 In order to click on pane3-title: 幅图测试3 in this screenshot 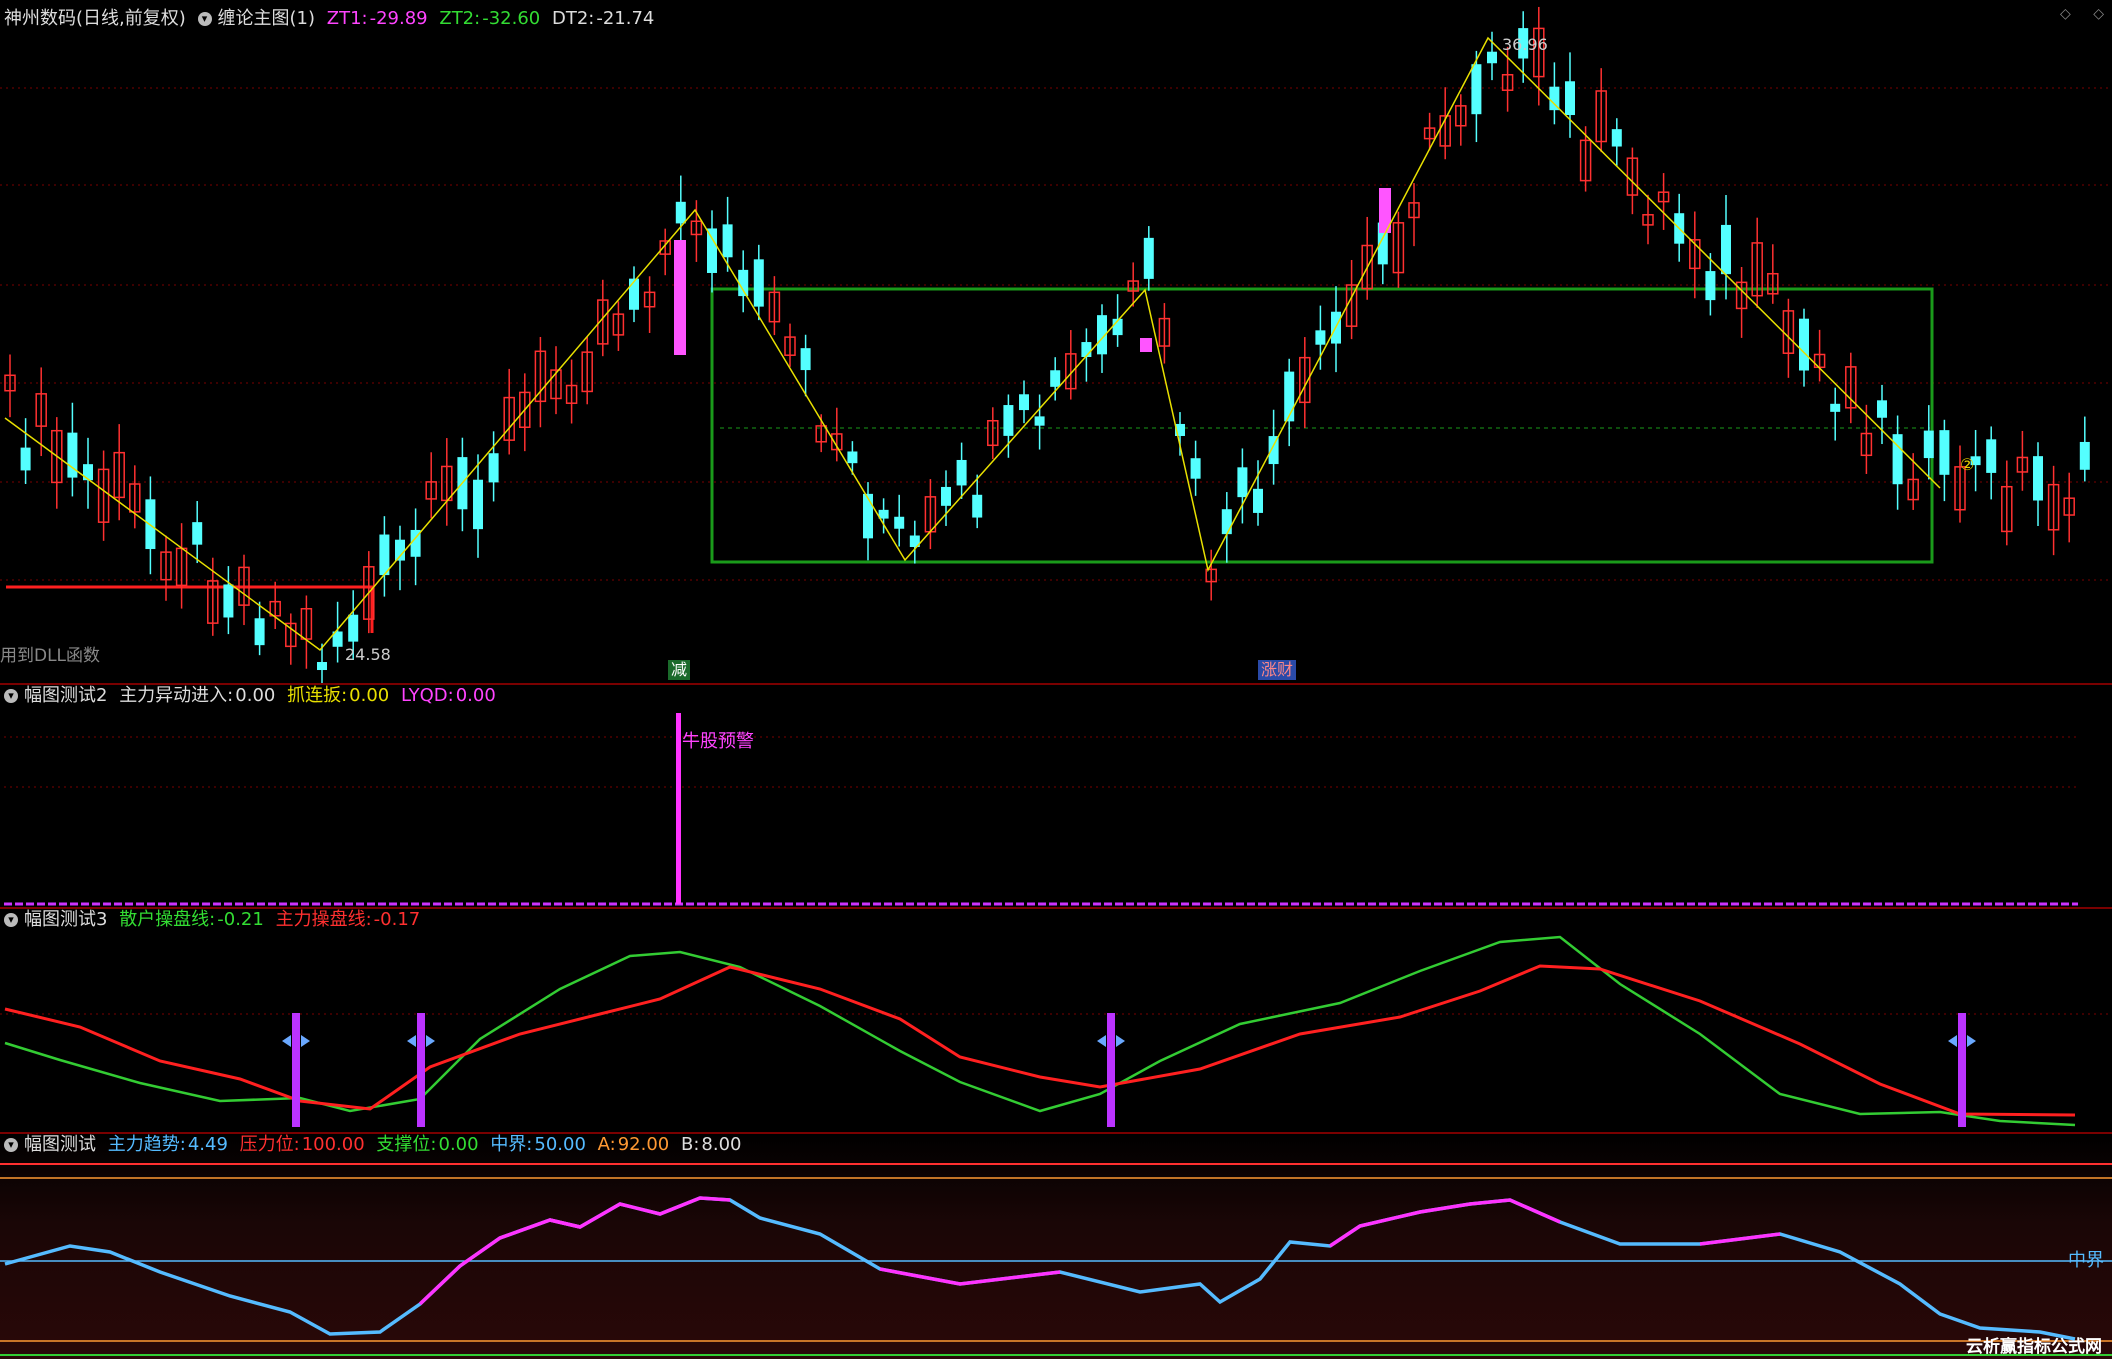, I will do `click(65, 919)`.